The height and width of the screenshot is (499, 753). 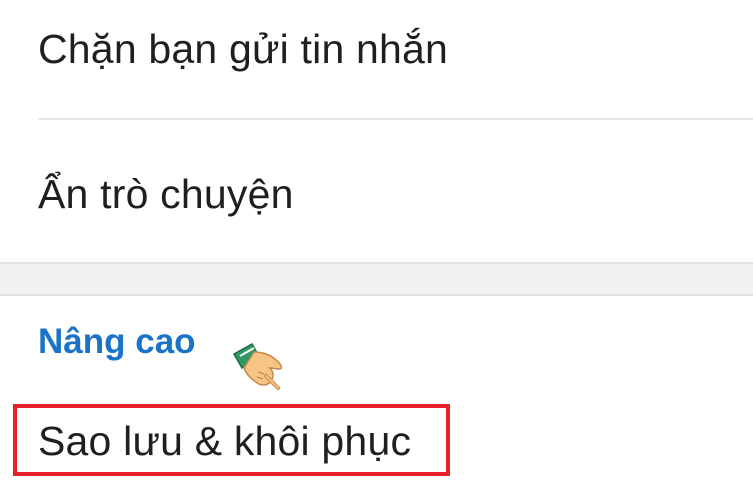 What do you see at coordinates (376, 279) in the screenshot?
I see `section-separator` at bounding box center [376, 279].